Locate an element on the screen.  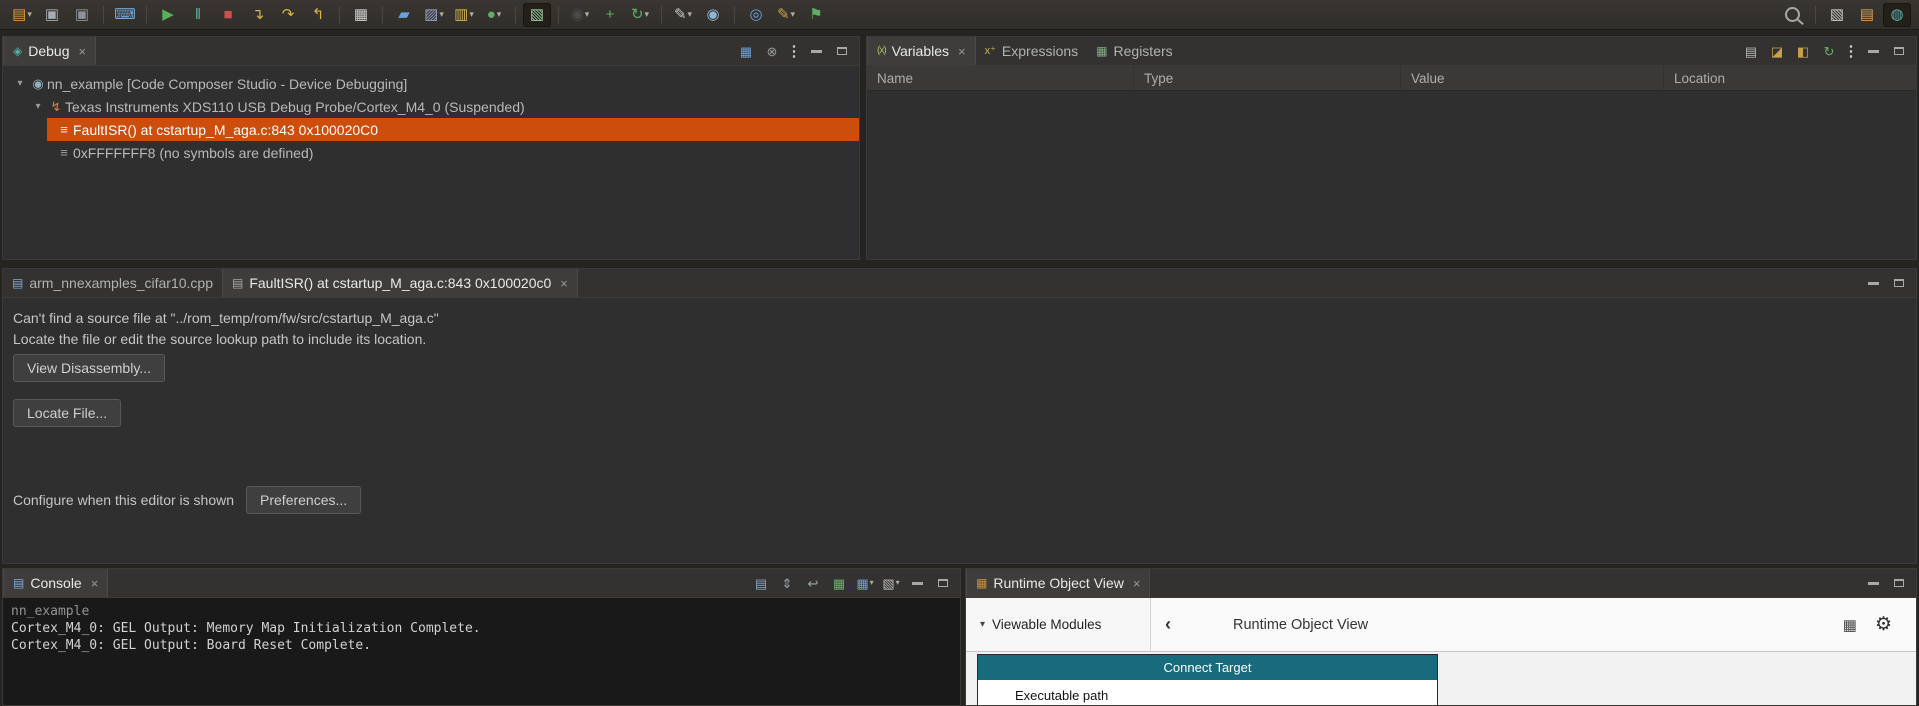
tab-expressions: x⁺ Expressions is located at coordinates (1032, 51).